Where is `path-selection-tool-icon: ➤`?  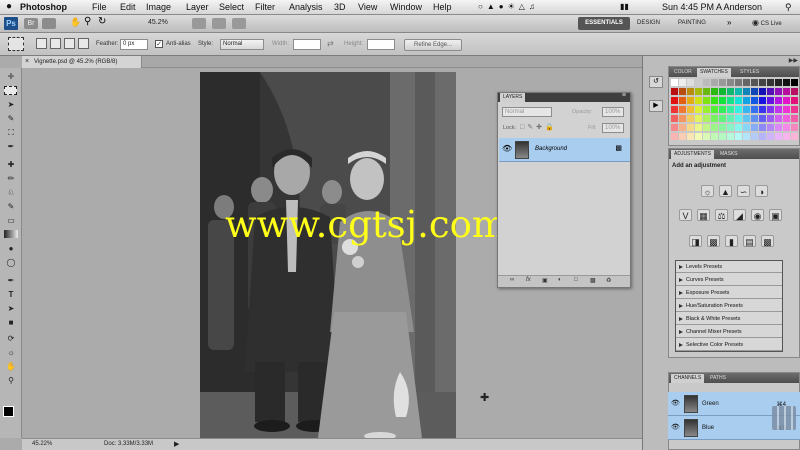
path-selection-tool-icon: ➤ is located at coordinates (11, 309).